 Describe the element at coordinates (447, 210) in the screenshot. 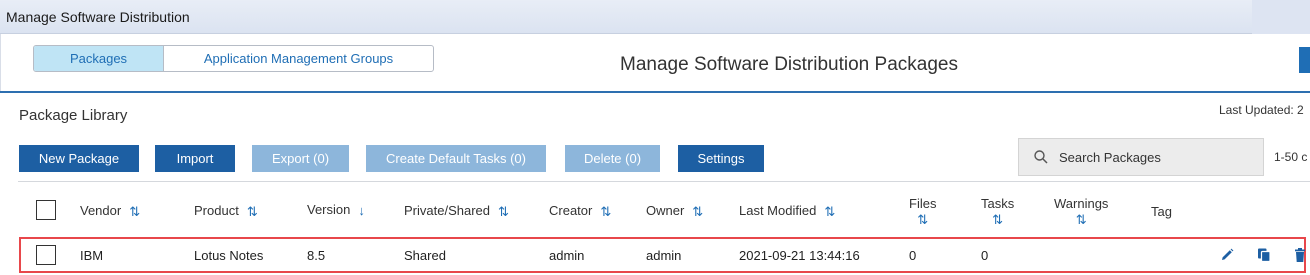

I see `column-label-private-shared: Private/Shared` at that location.